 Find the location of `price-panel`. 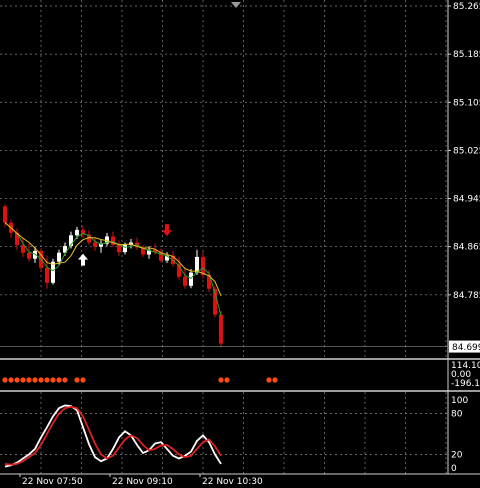

price-panel is located at coordinates (113, 276).